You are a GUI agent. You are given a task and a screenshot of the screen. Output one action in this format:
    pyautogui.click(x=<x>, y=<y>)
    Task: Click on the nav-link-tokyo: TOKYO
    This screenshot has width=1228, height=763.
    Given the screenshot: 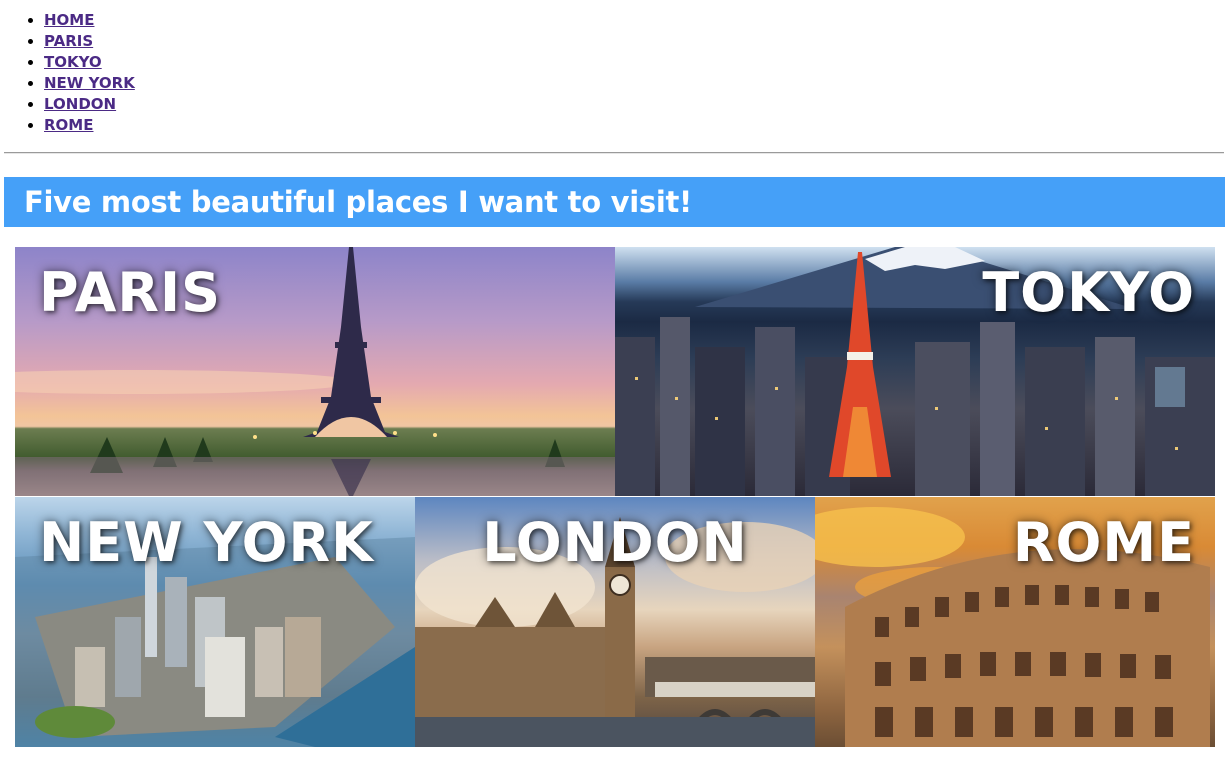 What is the action you would take?
    pyautogui.click(x=73, y=62)
    